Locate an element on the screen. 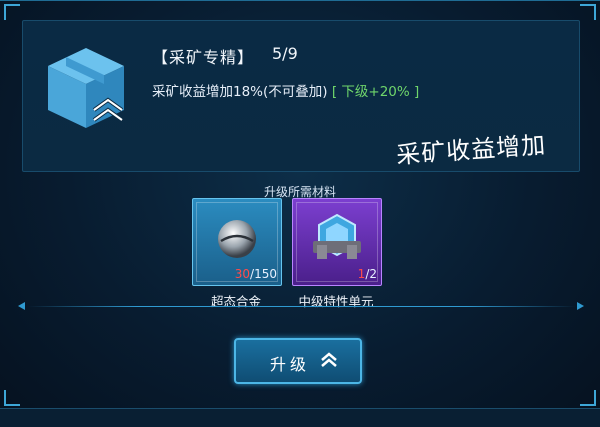 The image size is (600, 427). skill-description: 采矿收益增加18%(不可叠加) [ 下级+20% ] is located at coordinates (285, 90).